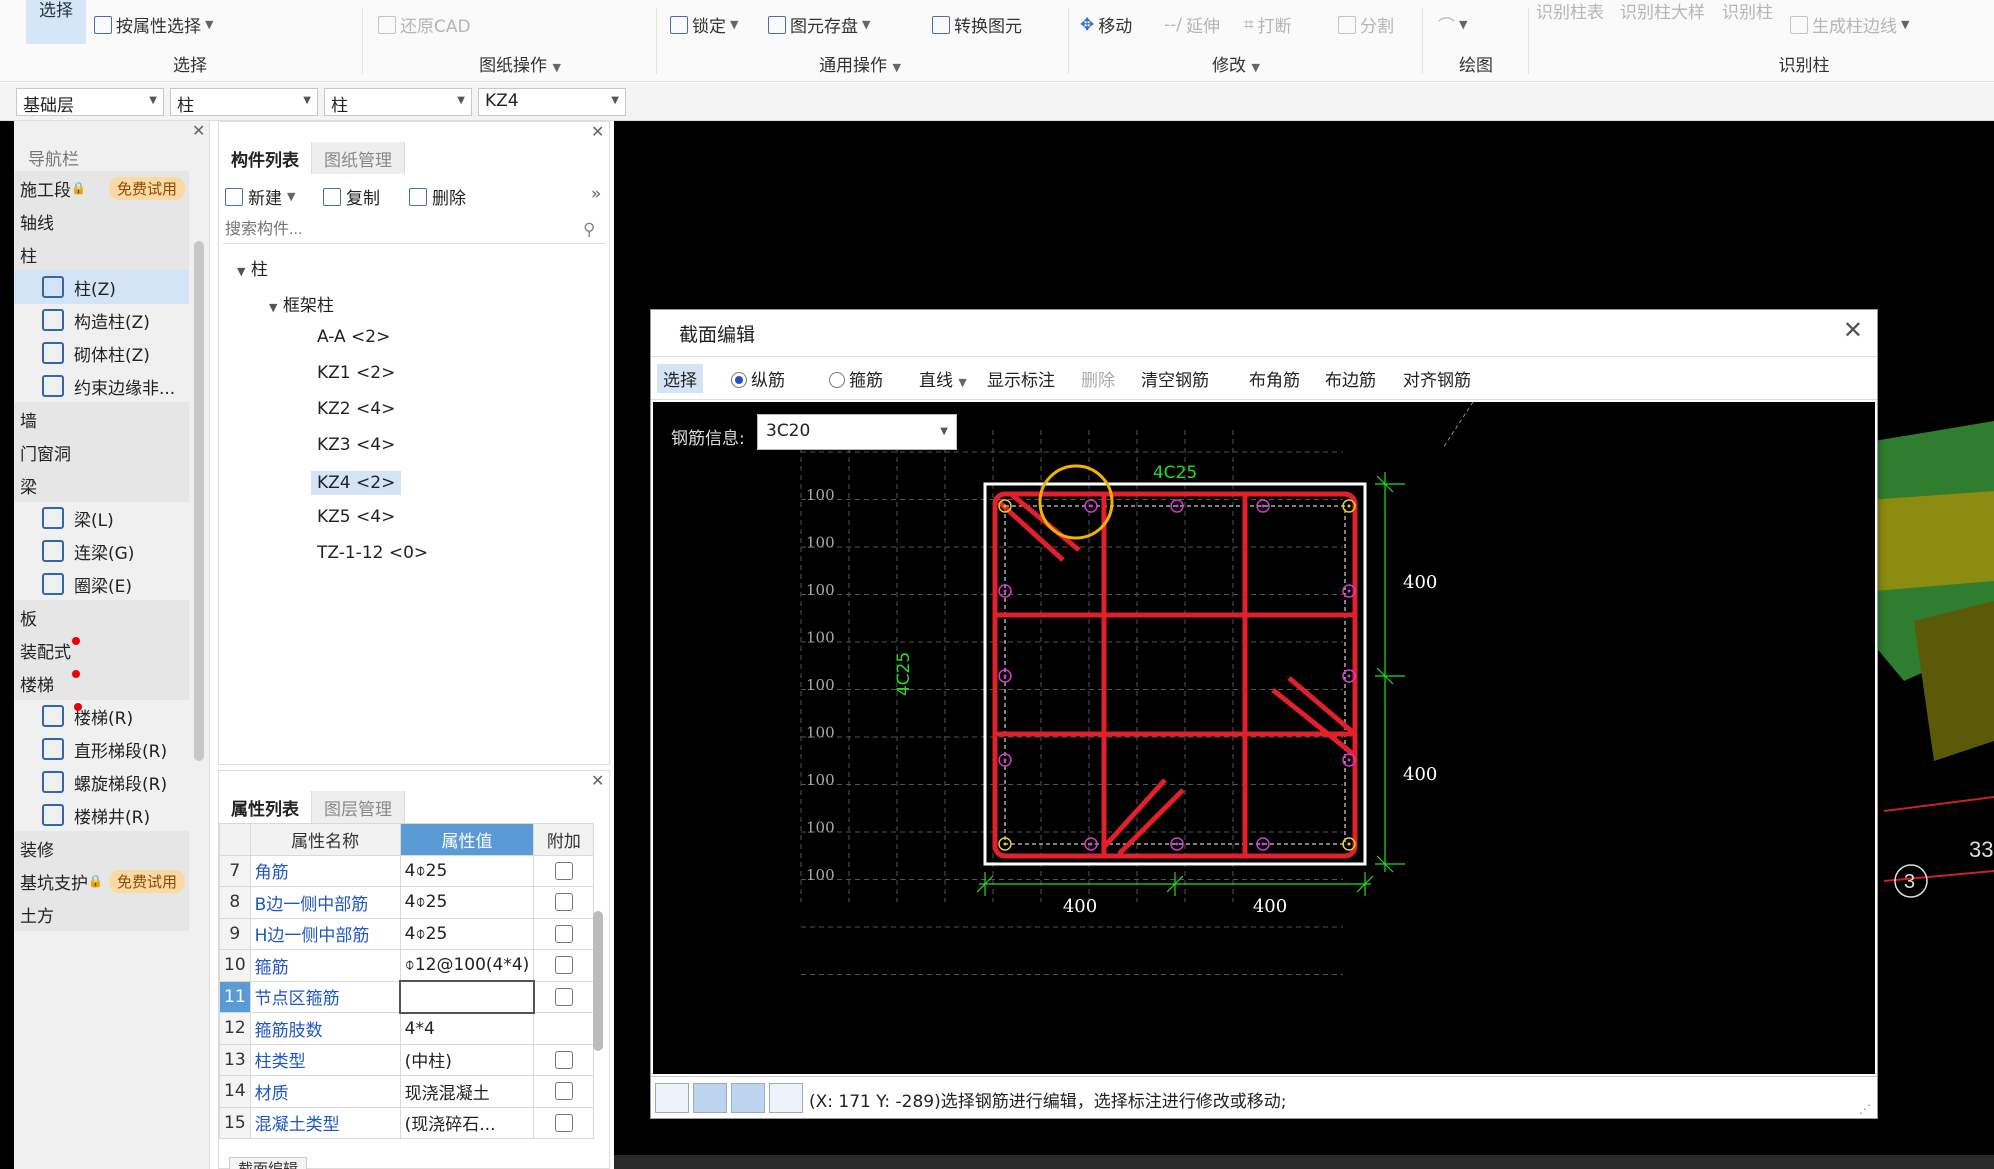 This screenshot has width=1994, height=1169. I want to click on nav-category: 土方, so click(101, 914).